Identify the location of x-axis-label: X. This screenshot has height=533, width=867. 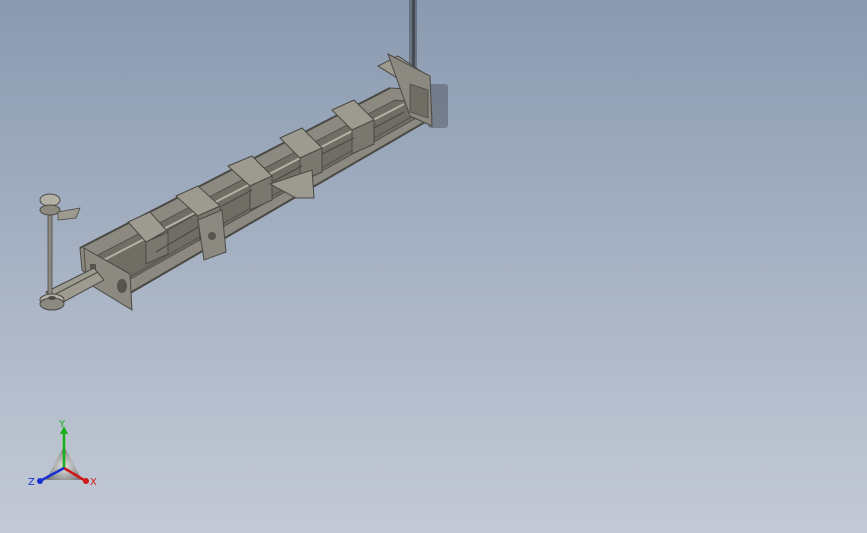
(93, 482).